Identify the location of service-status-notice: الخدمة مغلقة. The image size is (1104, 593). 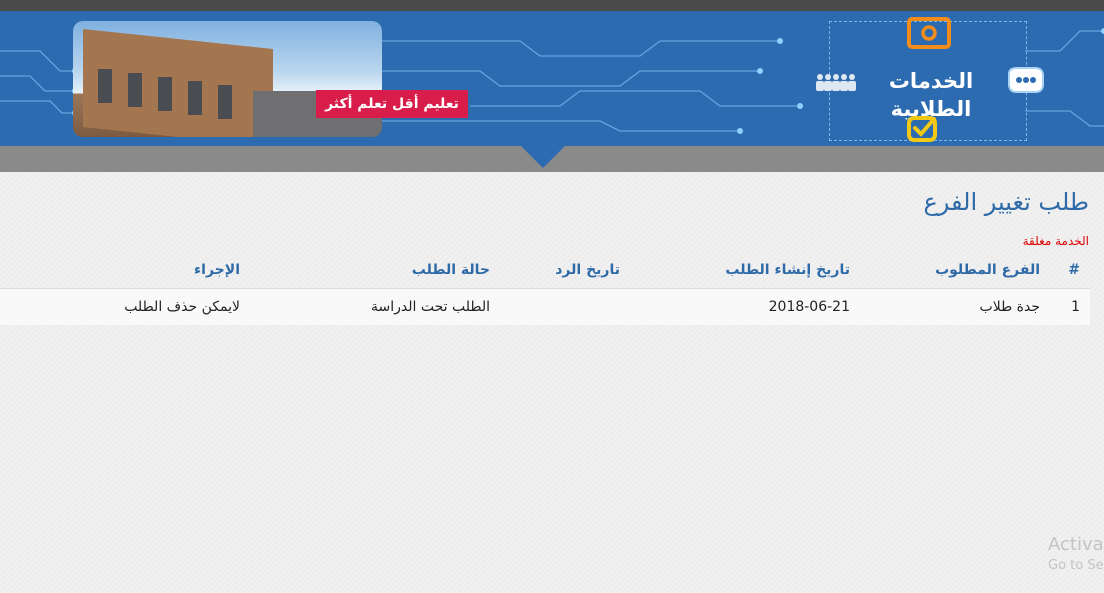
(1055, 241).